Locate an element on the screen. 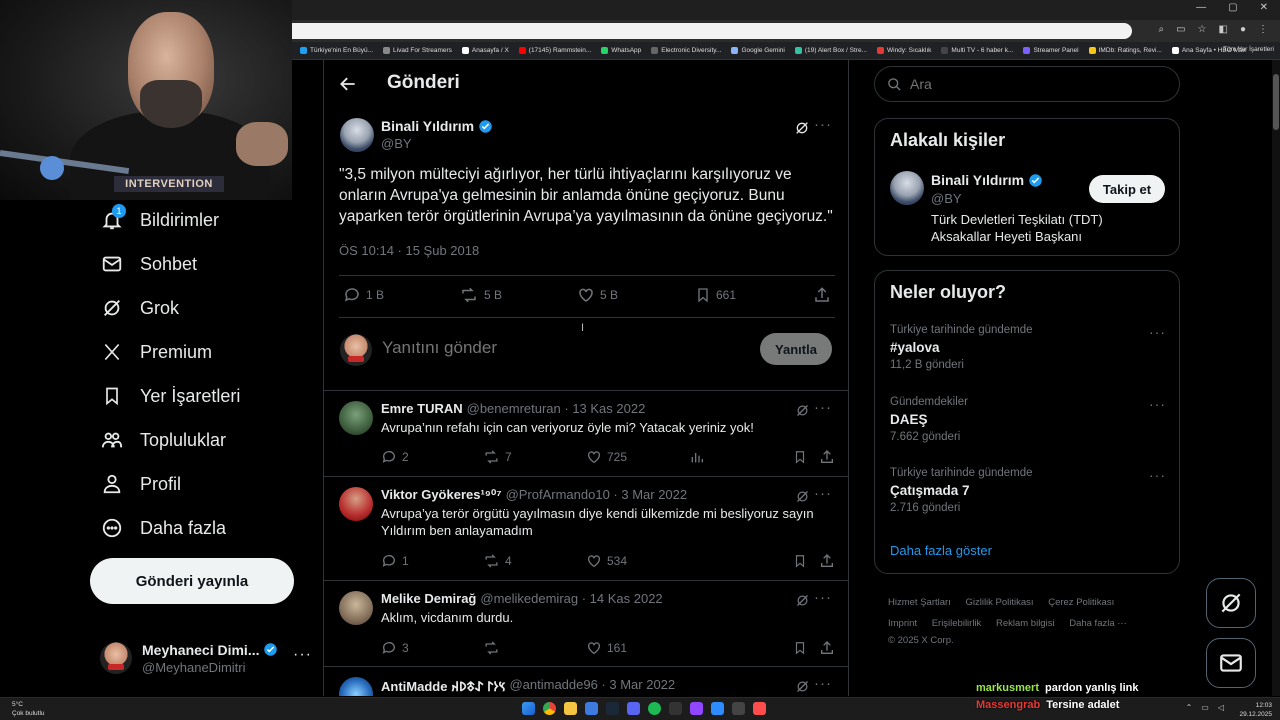 The width and height of the screenshot is (1280, 720). cast-icon: ▭ is located at coordinates (1180, 29).